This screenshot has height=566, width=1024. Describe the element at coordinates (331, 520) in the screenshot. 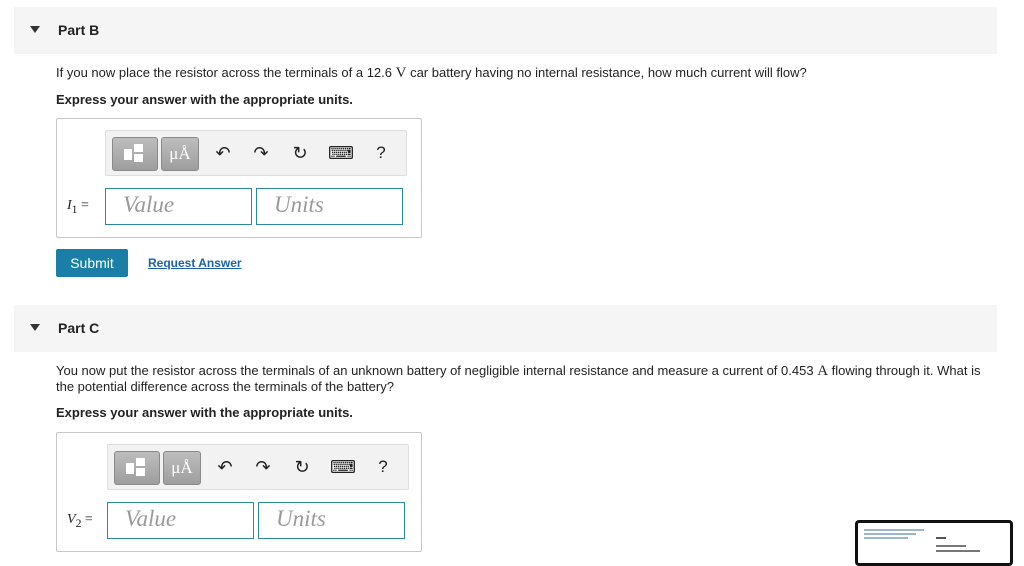

I see `part-c-units-input: Units` at that location.